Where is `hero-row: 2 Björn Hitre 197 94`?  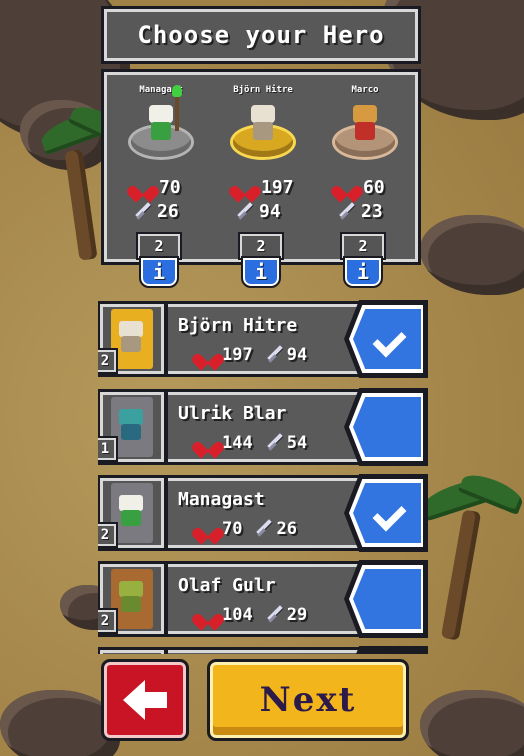
hero-row: 2 Björn Hitre 197 94 is located at coordinates (263, 339).